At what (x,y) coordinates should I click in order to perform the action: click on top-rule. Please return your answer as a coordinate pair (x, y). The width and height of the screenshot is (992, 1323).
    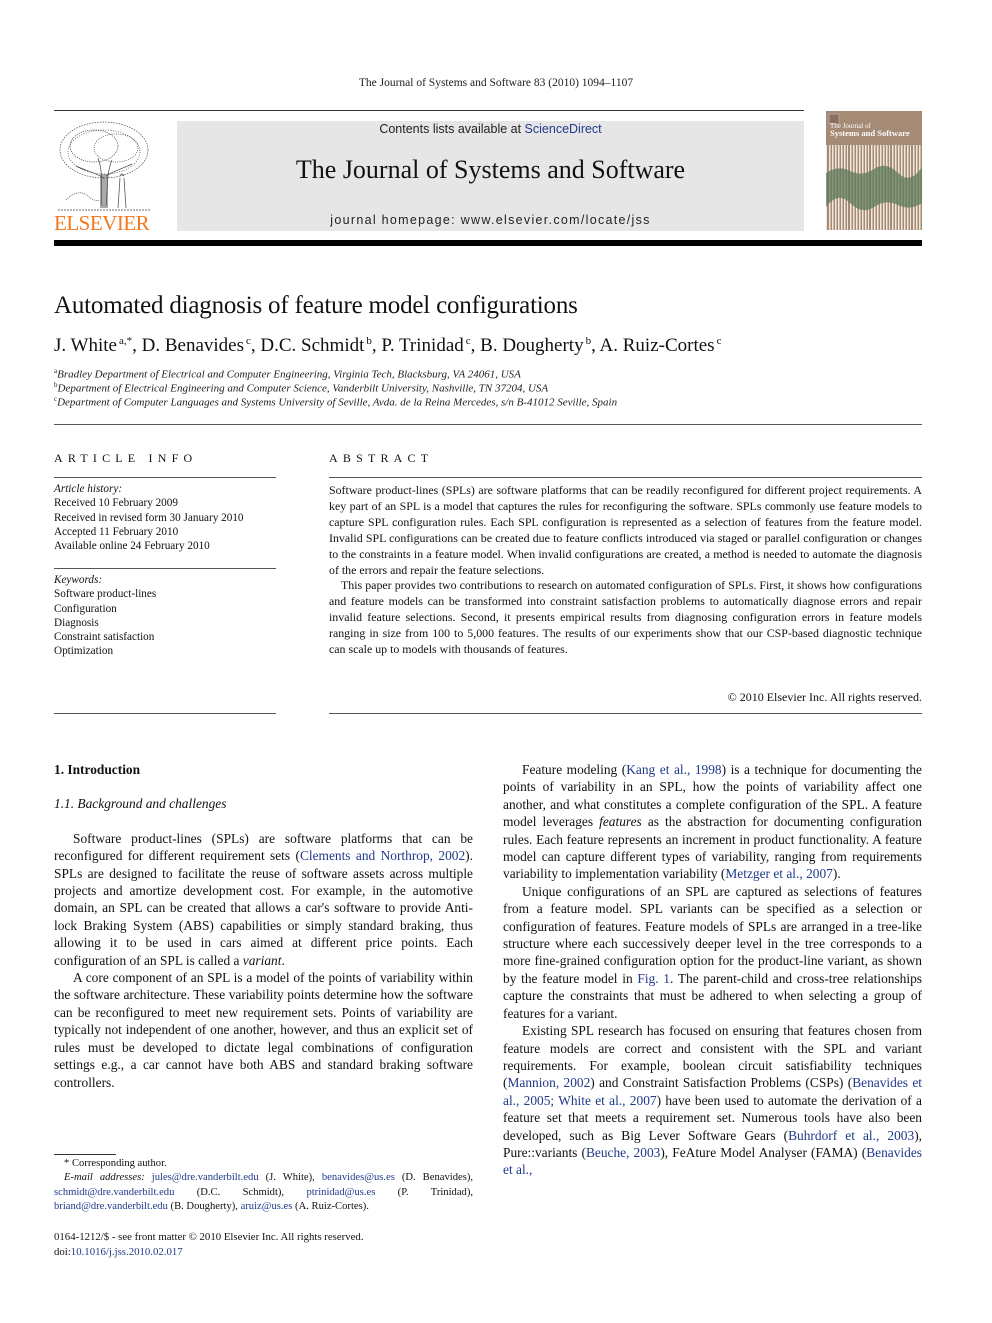
    Looking at the image, I should click on (429, 110).